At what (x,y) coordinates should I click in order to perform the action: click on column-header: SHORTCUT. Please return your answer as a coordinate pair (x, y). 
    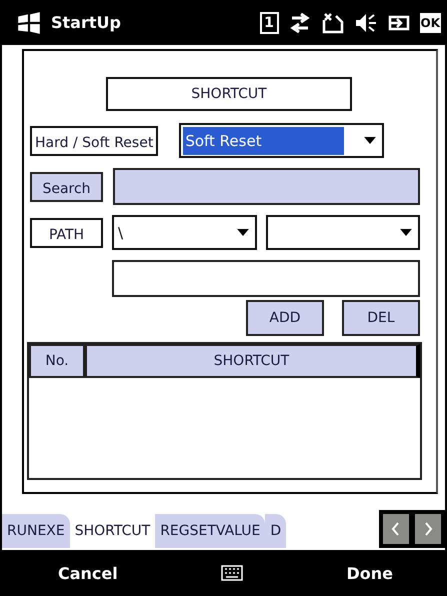
    Looking at the image, I should click on (252, 361).